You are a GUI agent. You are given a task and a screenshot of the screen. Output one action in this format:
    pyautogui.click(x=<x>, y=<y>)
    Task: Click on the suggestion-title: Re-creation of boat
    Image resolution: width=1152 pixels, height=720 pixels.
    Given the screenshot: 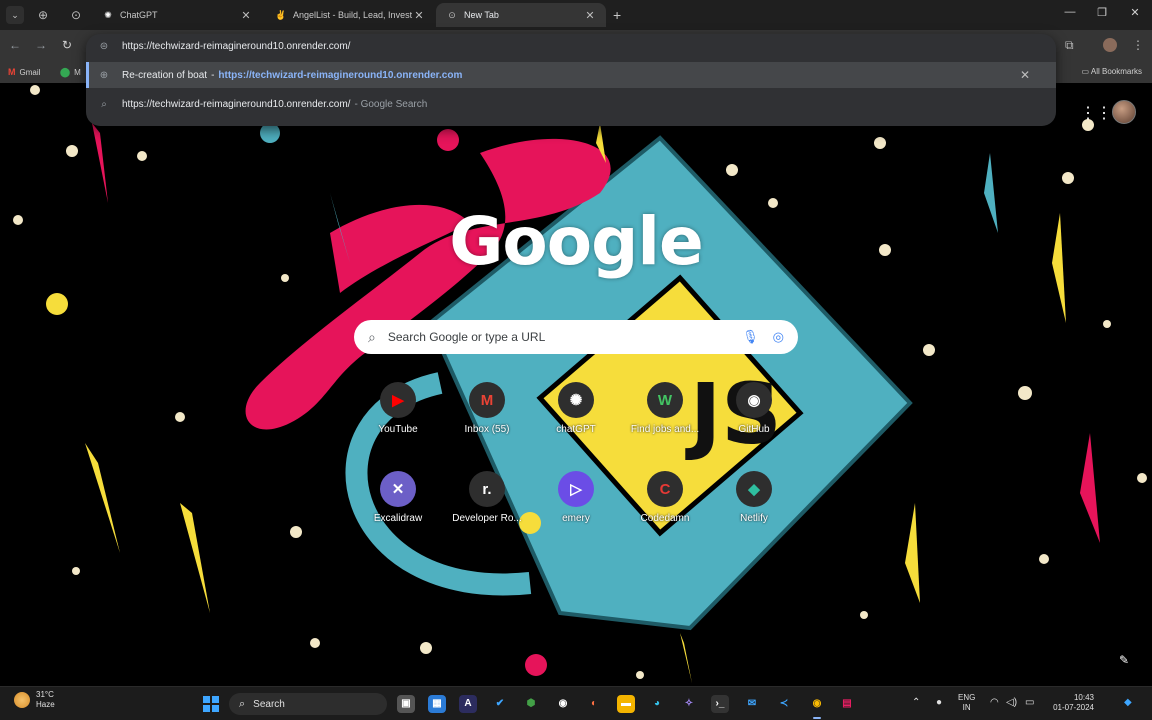 What is the action you would take?
    pyautogui.click(x=165, y=75)
    